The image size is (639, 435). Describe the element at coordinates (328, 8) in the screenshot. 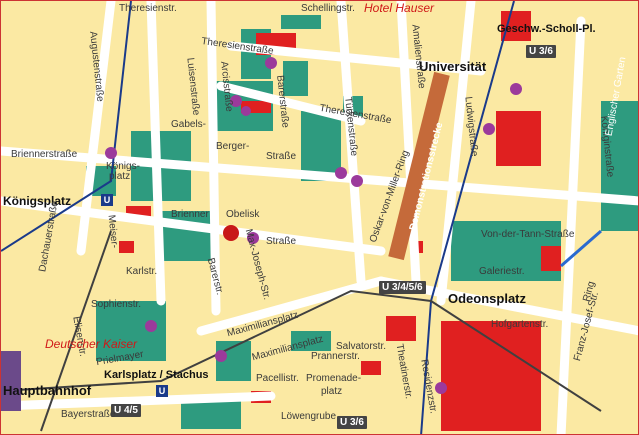

I see `street-schellingstrasse: Schellingstr.` at that location.